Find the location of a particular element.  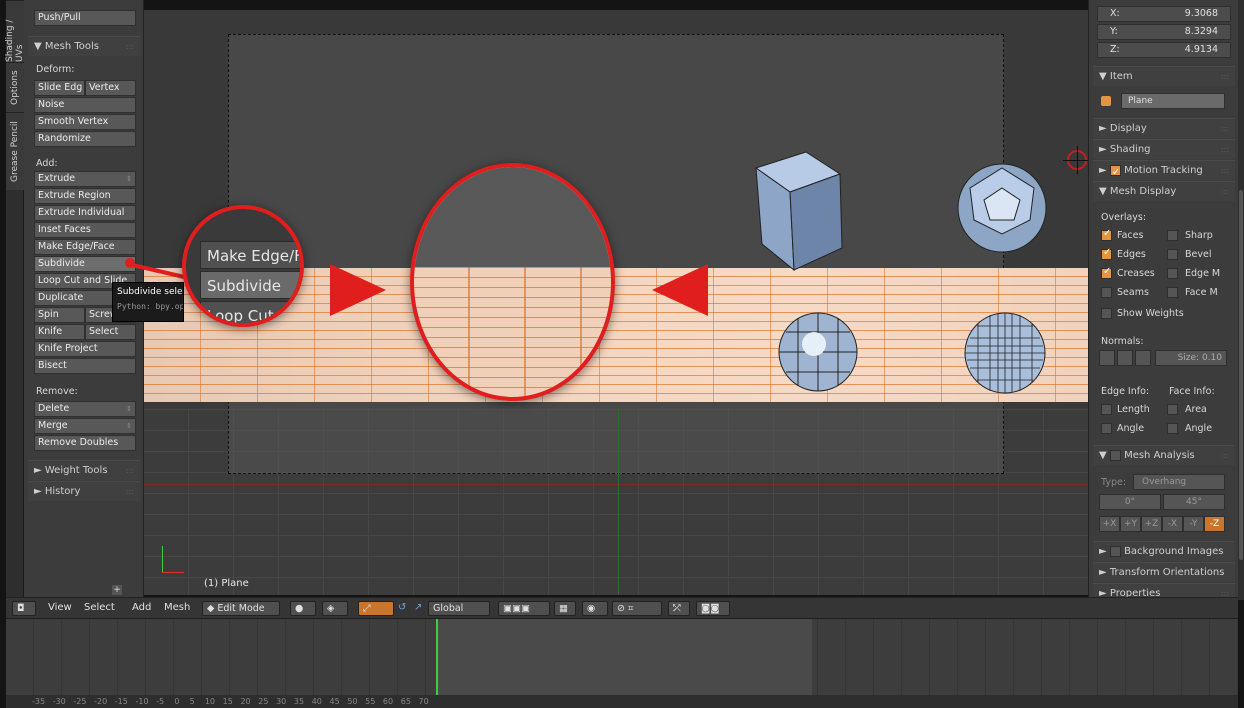

vertex-normals-icon is located at coordinates (1107, 358).